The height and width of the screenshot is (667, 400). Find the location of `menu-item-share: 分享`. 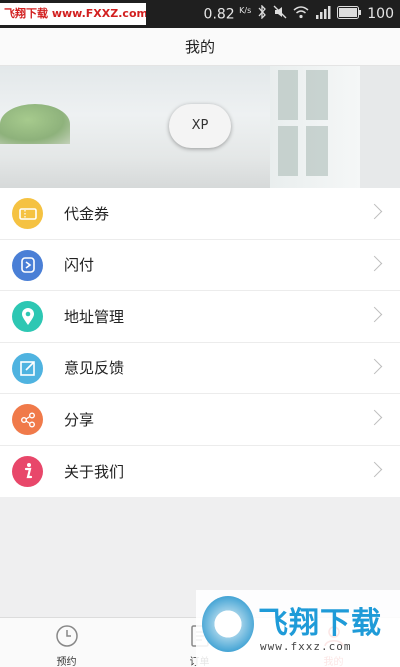

menu-item-share: 分享 is located at coordinates (200, 420).